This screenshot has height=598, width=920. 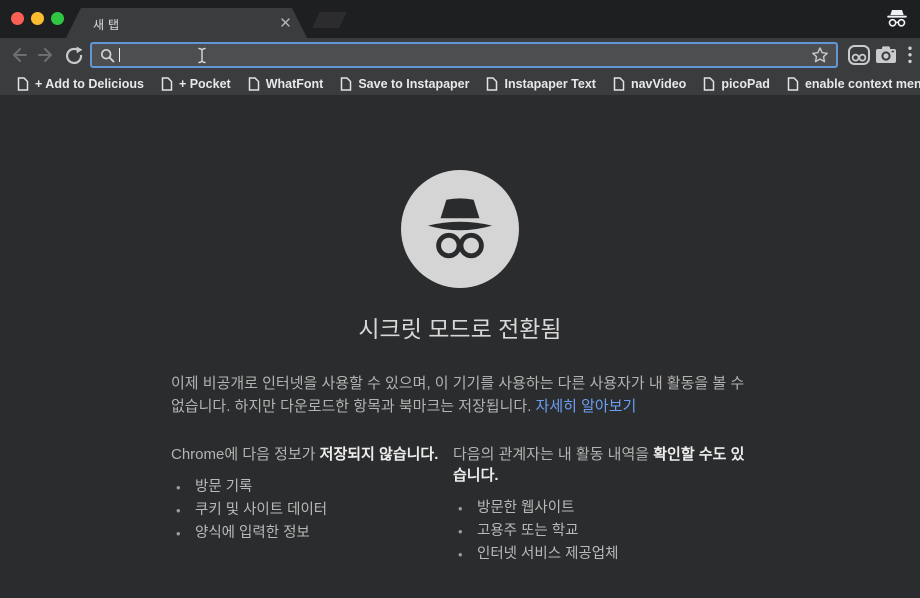 What do you see at coordinates (599, 465) in the screenshot?
I see `visible-to-heading: 다음의 관계자는 내 활동 내역을 확인할 수도 있습니다.` at bounding box center [599, 465].